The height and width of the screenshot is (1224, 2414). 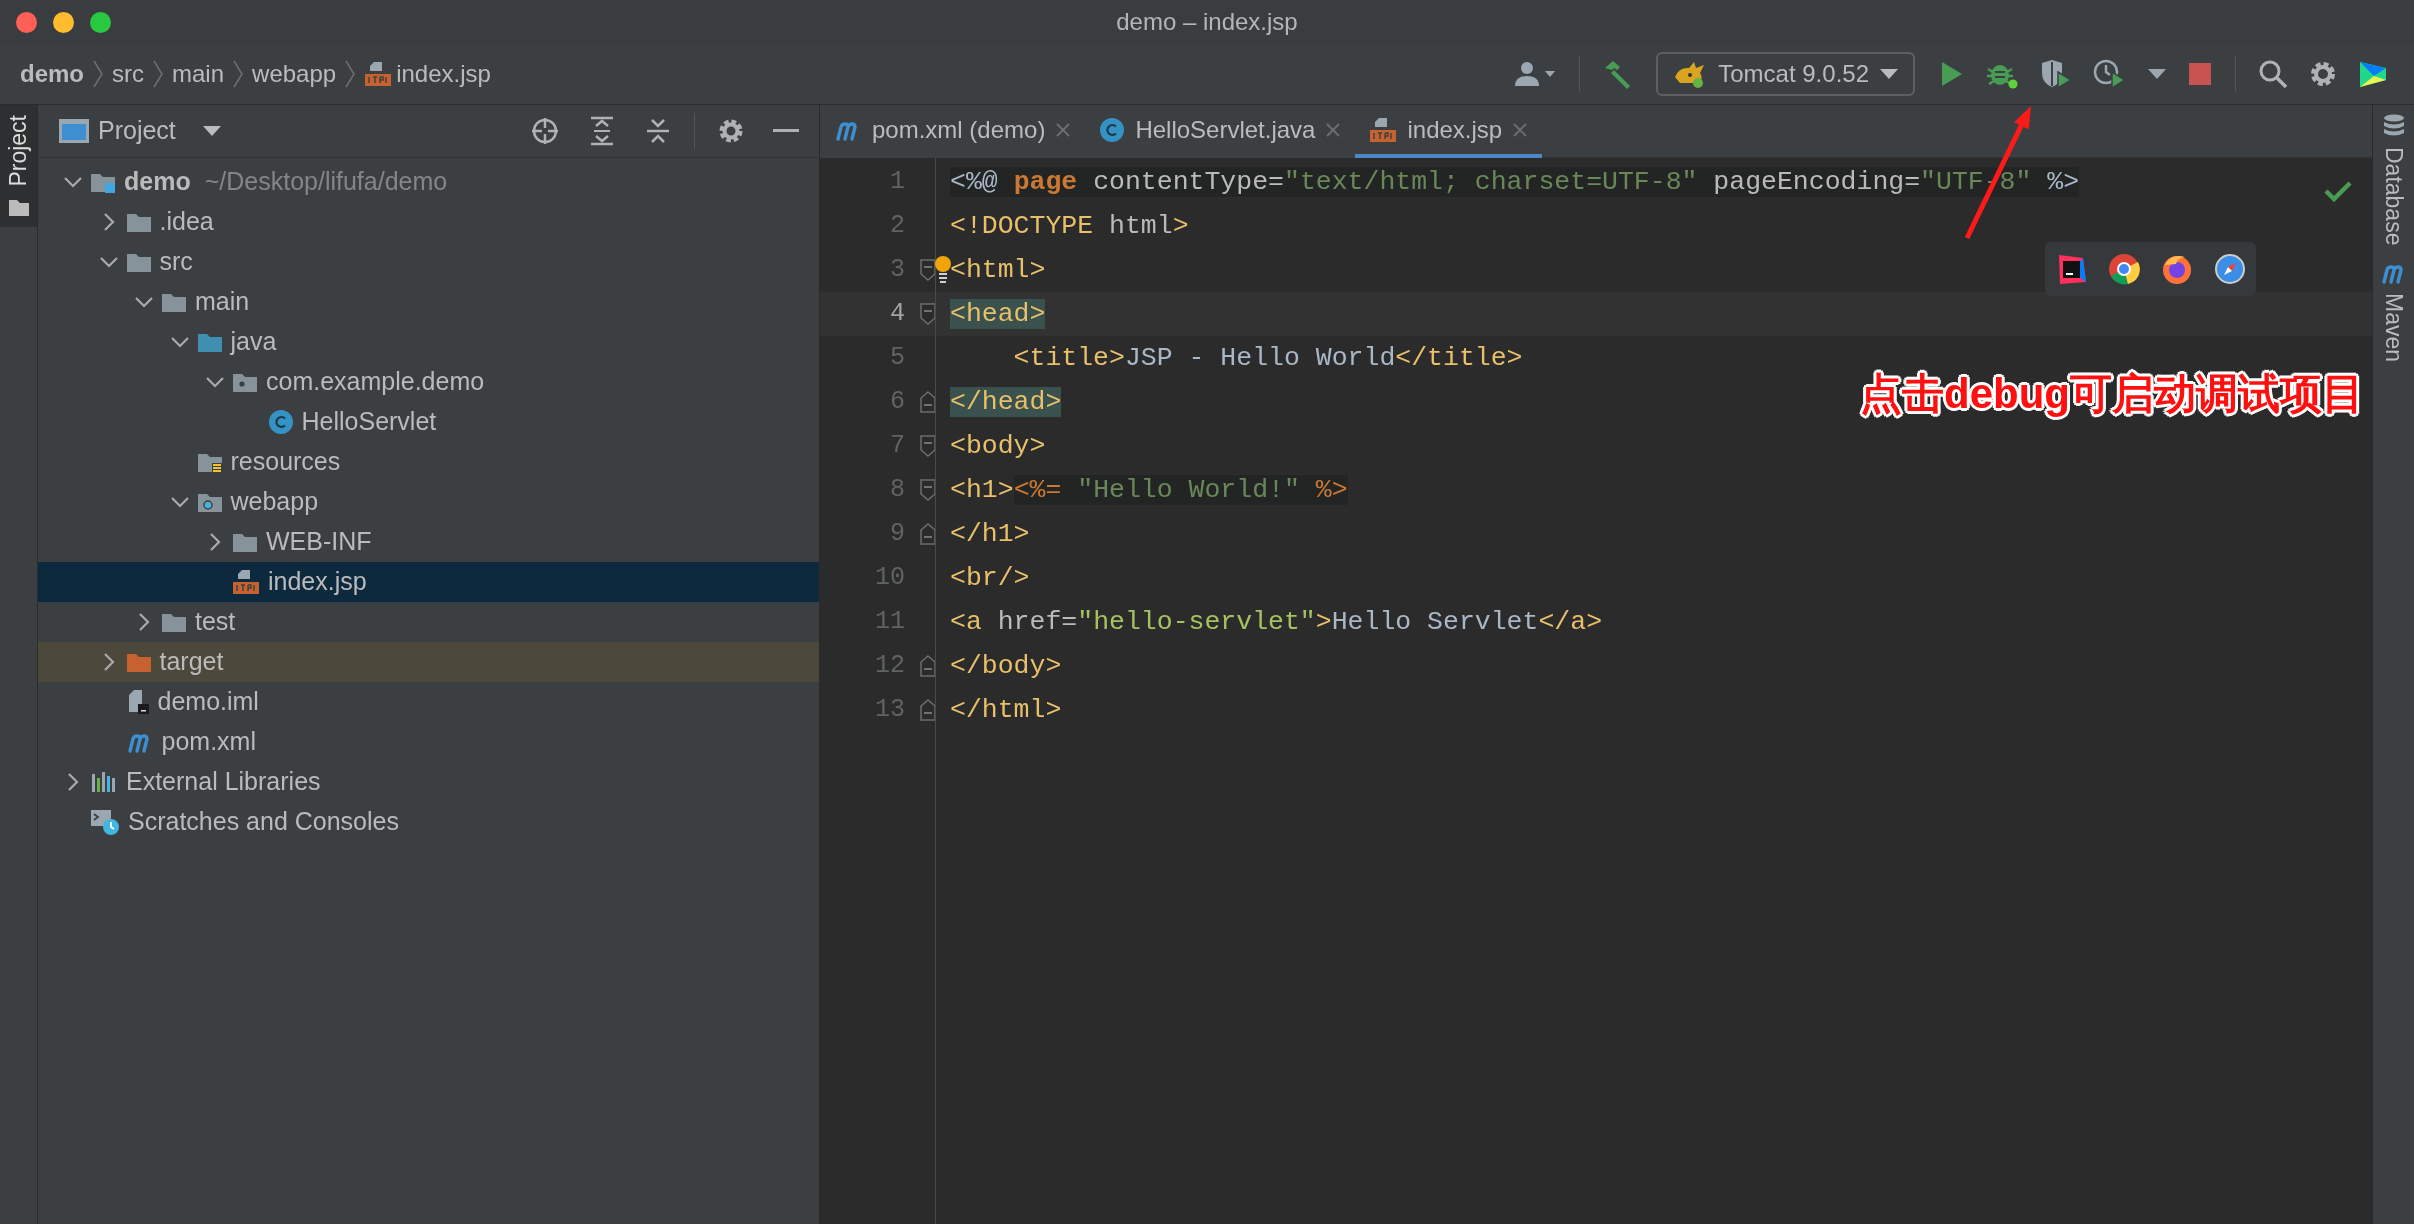 I want to click on zoom-button, so click(x=100, y=22).